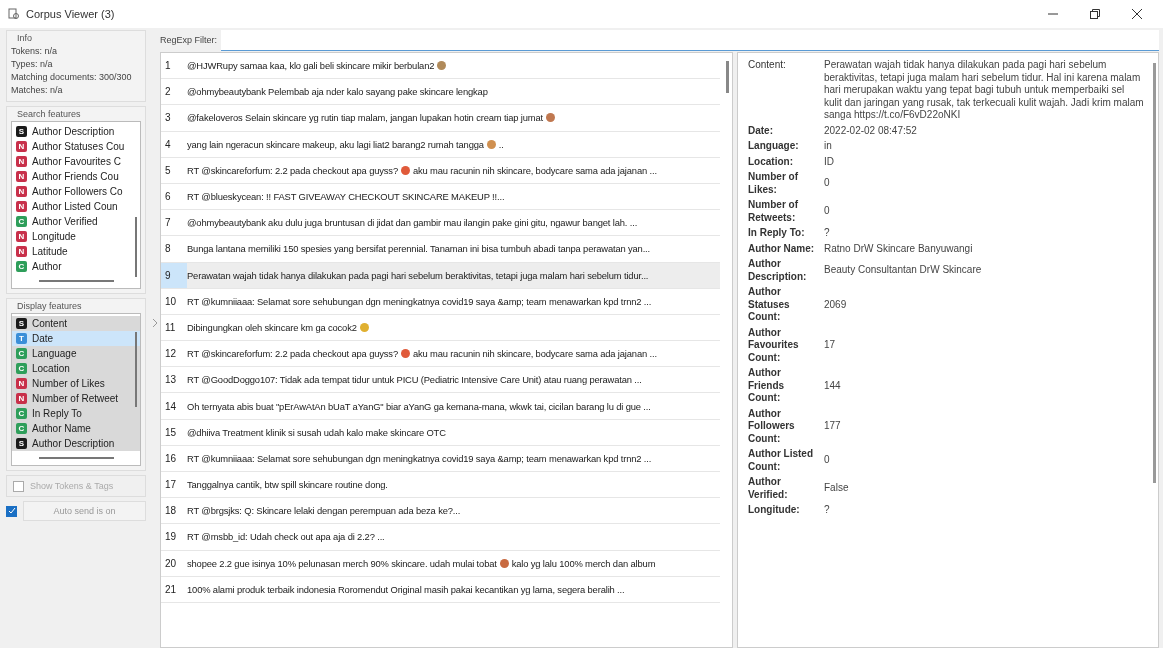 This screenshot has width=1163, height=648. What do you see at coordinates (76, 398) in the screenshot?
I see `feature-item: N Number of Retweet` at bounding box center [76, 398].